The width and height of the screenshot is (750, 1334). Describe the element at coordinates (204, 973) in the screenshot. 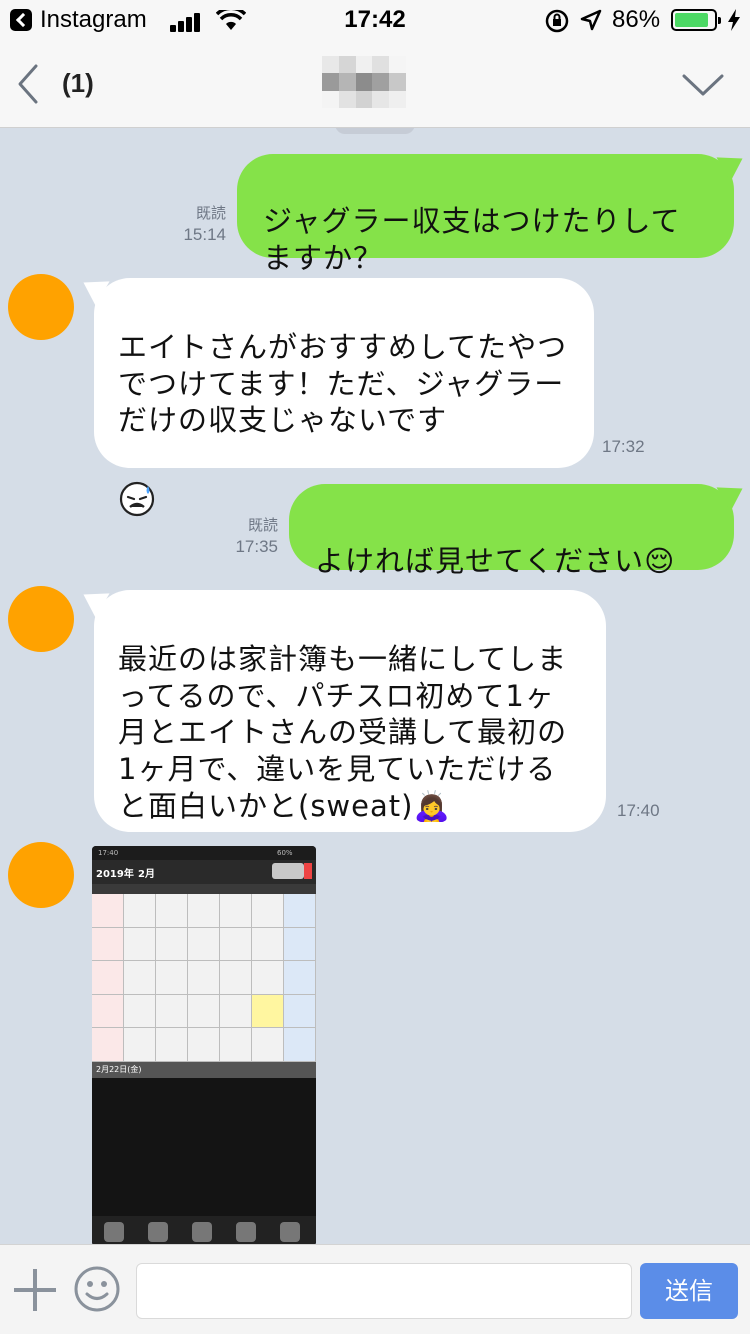

I see `image-calendar-grid` at that location.